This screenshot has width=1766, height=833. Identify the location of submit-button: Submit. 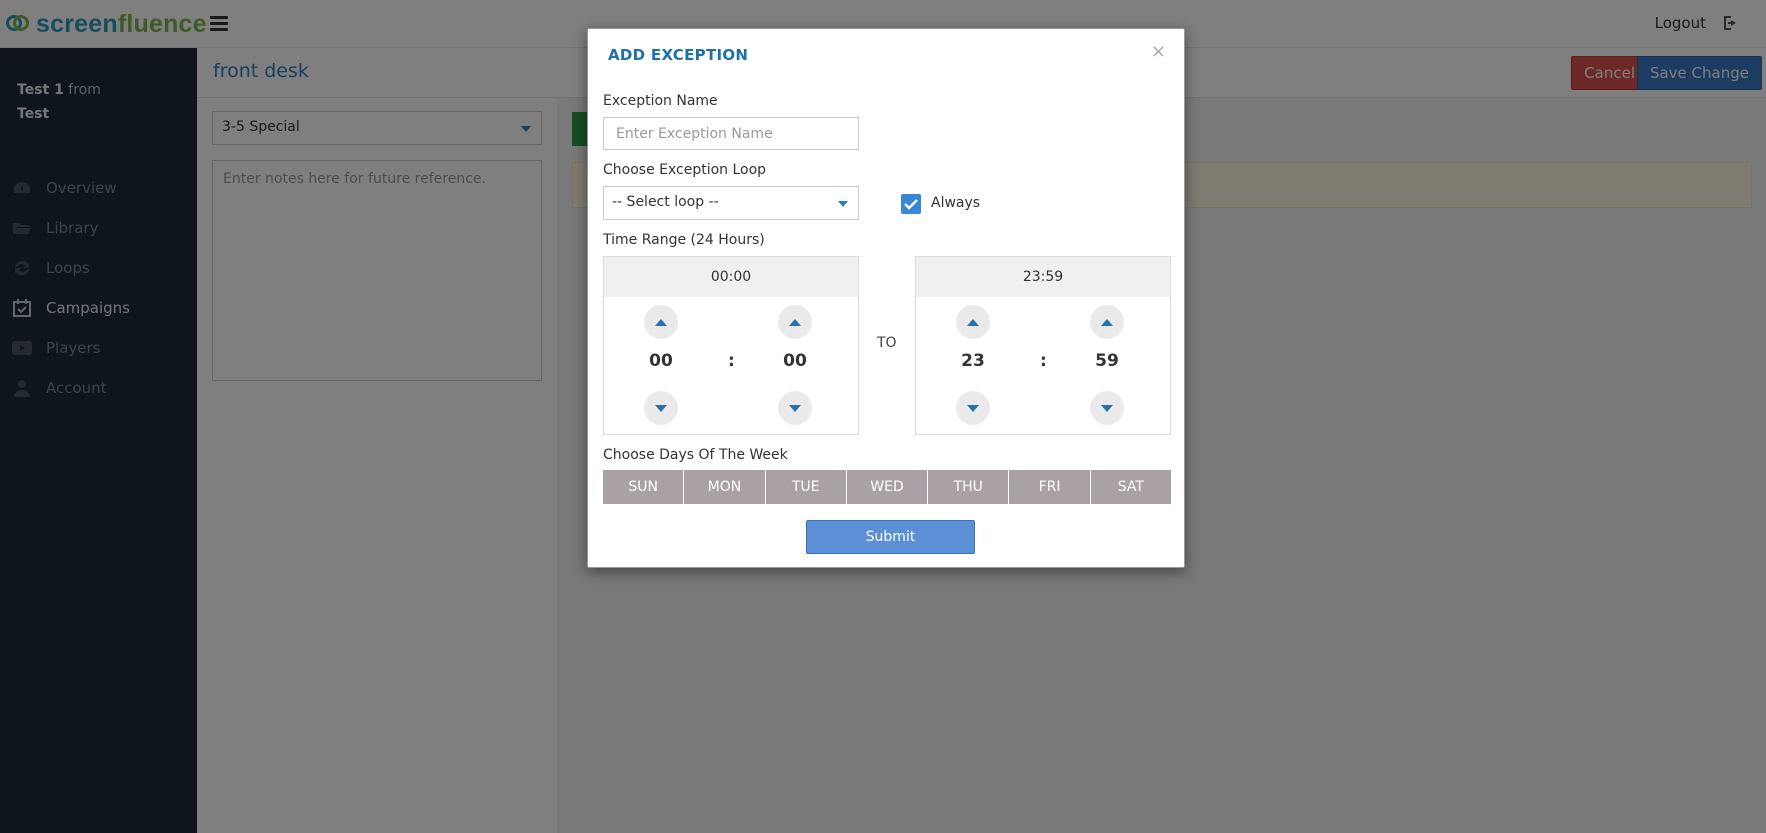
(890, 537).